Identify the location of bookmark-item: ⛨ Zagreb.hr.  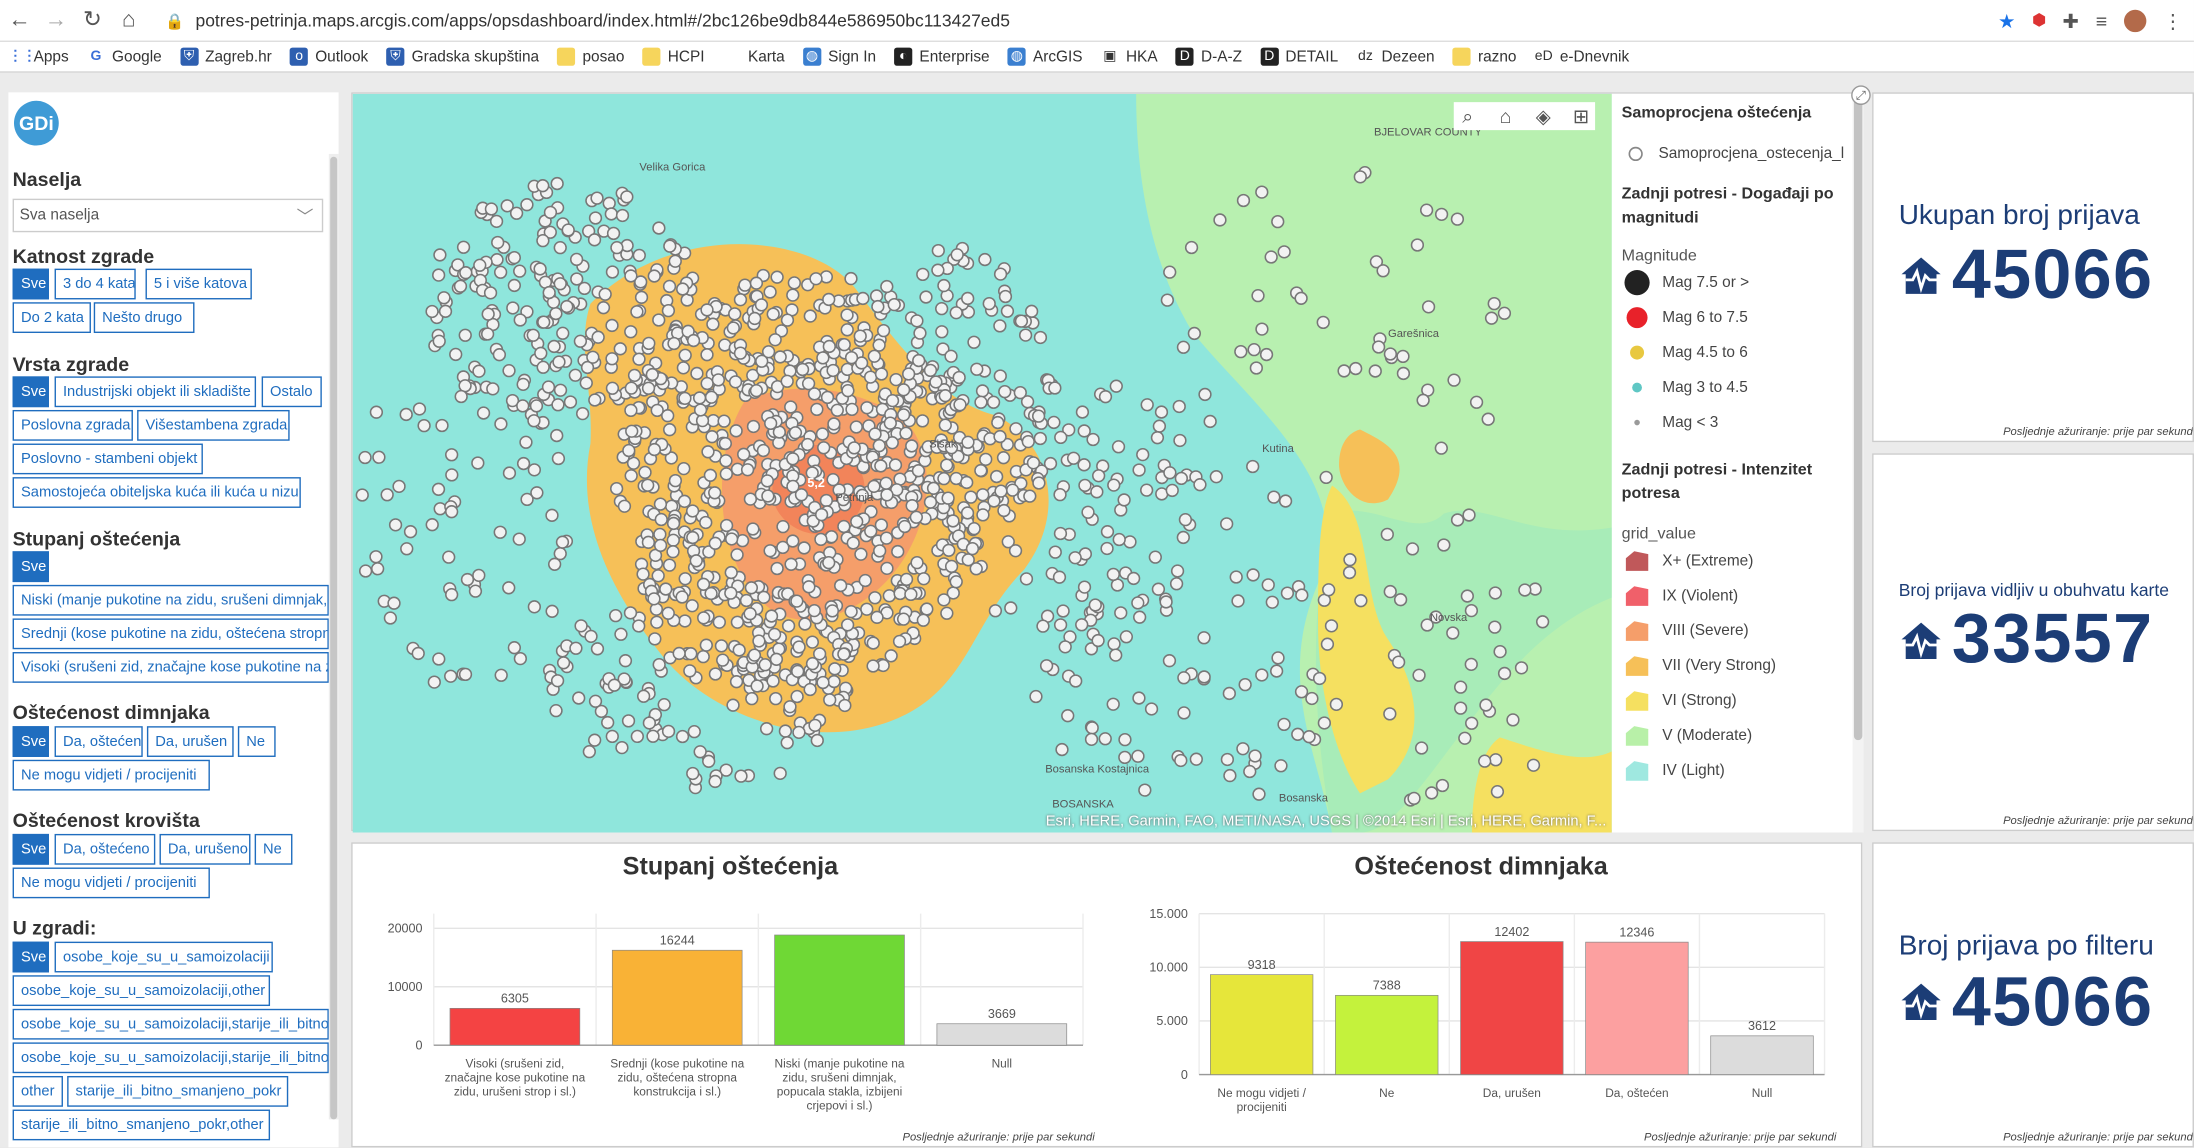
(225, 56).